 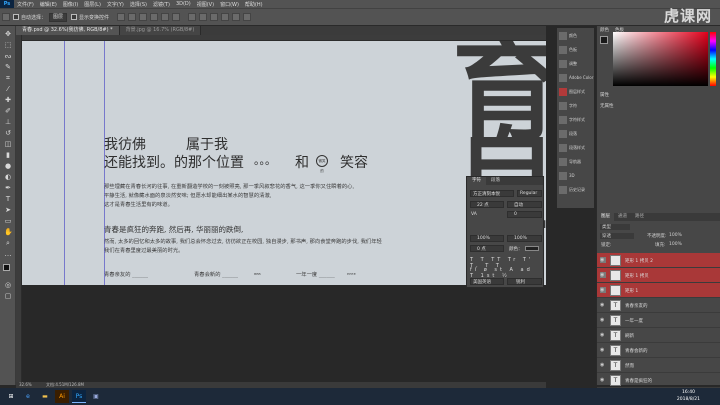 I want to click on foreground-color-swatch, so click(x=6, y=267).